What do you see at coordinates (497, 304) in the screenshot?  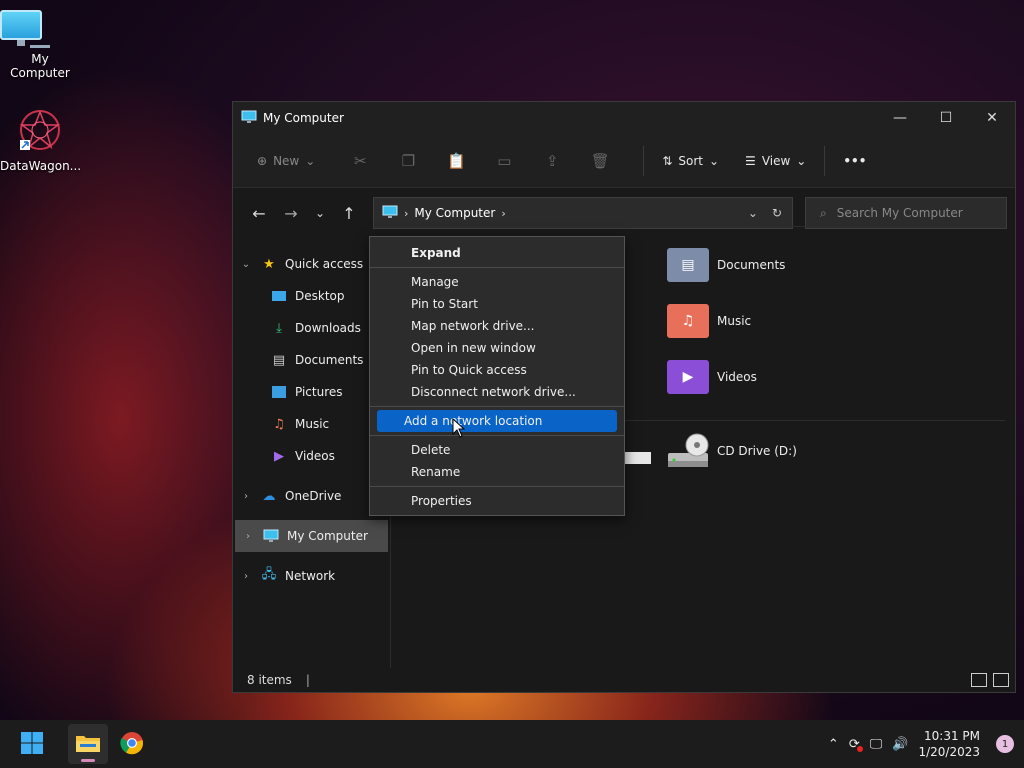 I see `menu-item-pin-to-start: Pin to Start` at bounding box center [497, 304].